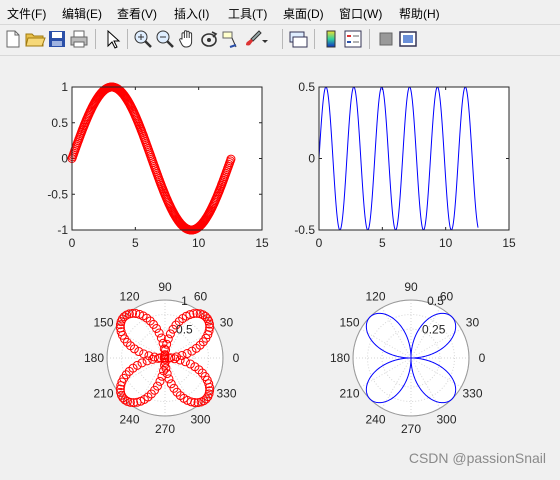  I want to click on menu-help: 帮助(H), so click(419, 13).